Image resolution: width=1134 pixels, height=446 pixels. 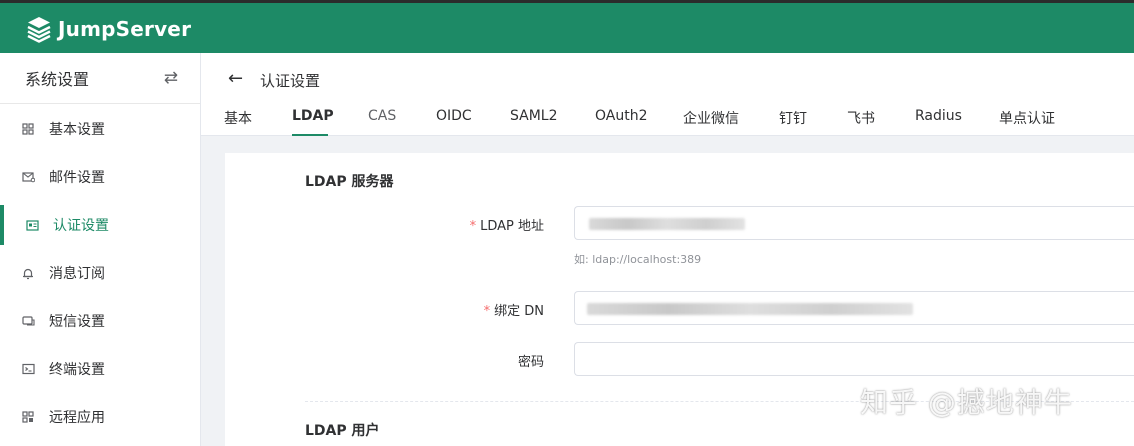 I want to click on bind-dn-input, so click(x=854, y=308).